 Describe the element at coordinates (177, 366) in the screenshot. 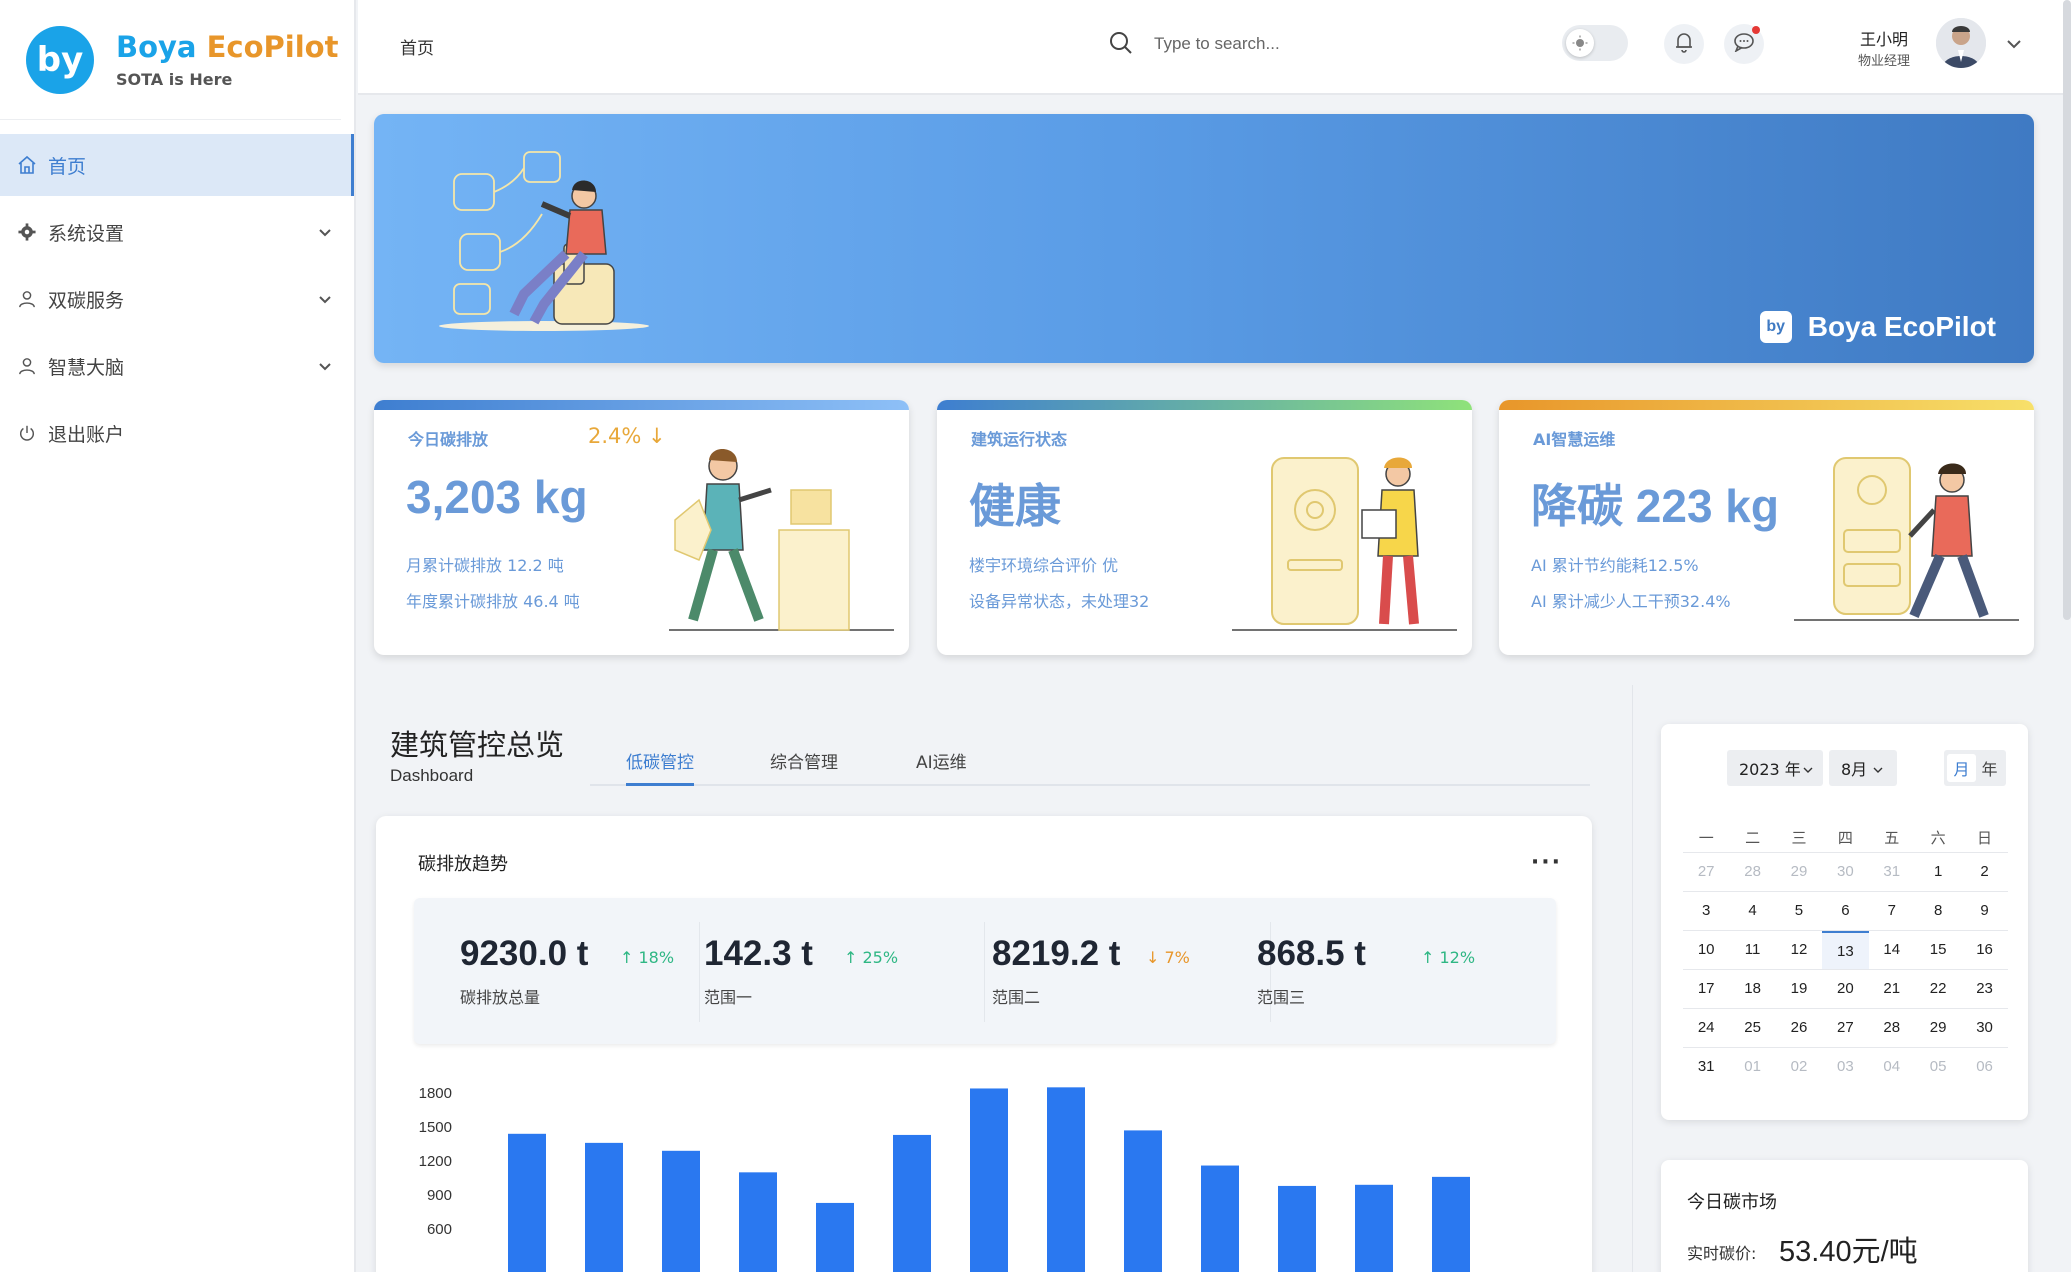

I see `sidebar-item-smart-brain: 智慧大脑` at that location.